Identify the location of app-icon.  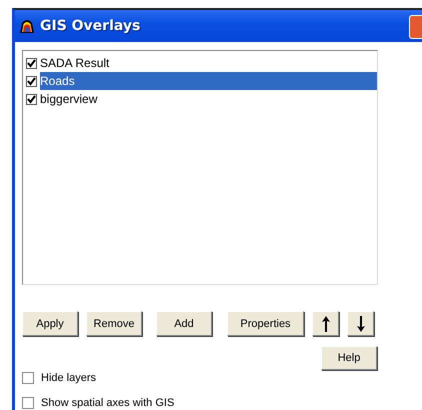
(27, 26).